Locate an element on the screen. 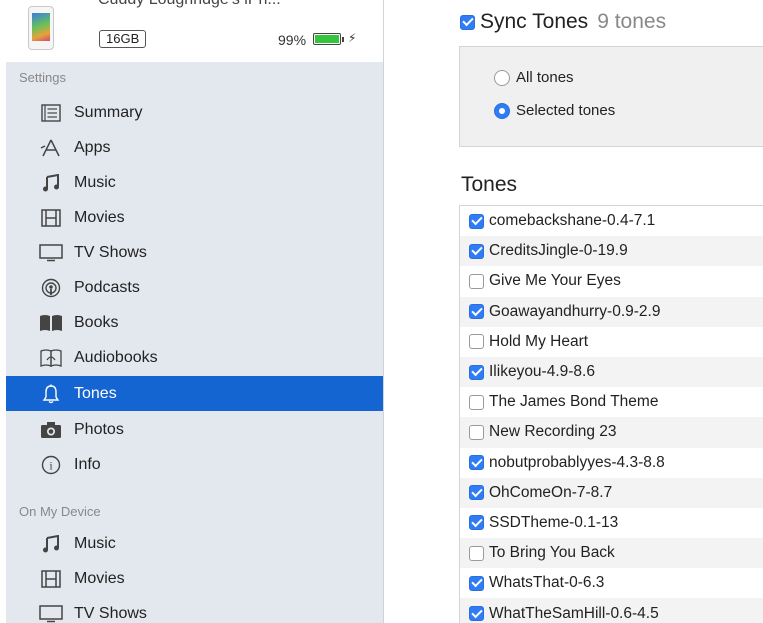  selected-tones-radio is located at coordinates (502, 110).